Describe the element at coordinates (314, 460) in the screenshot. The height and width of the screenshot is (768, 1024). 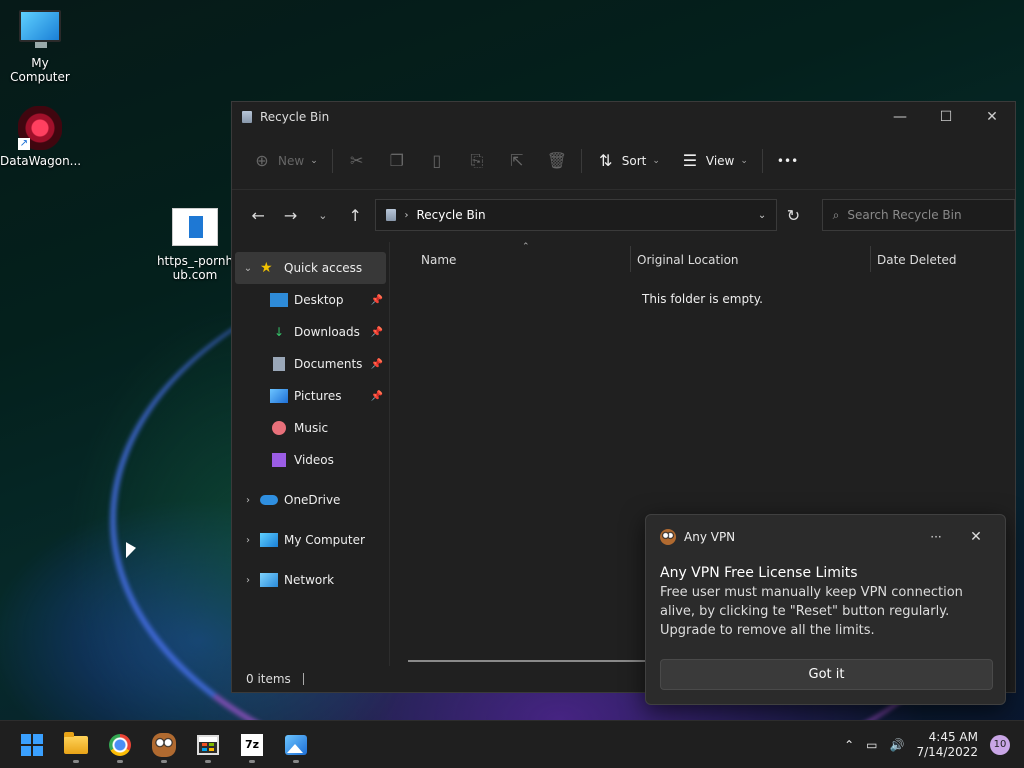
I see `sidebar-item-label: Videos` at that location.